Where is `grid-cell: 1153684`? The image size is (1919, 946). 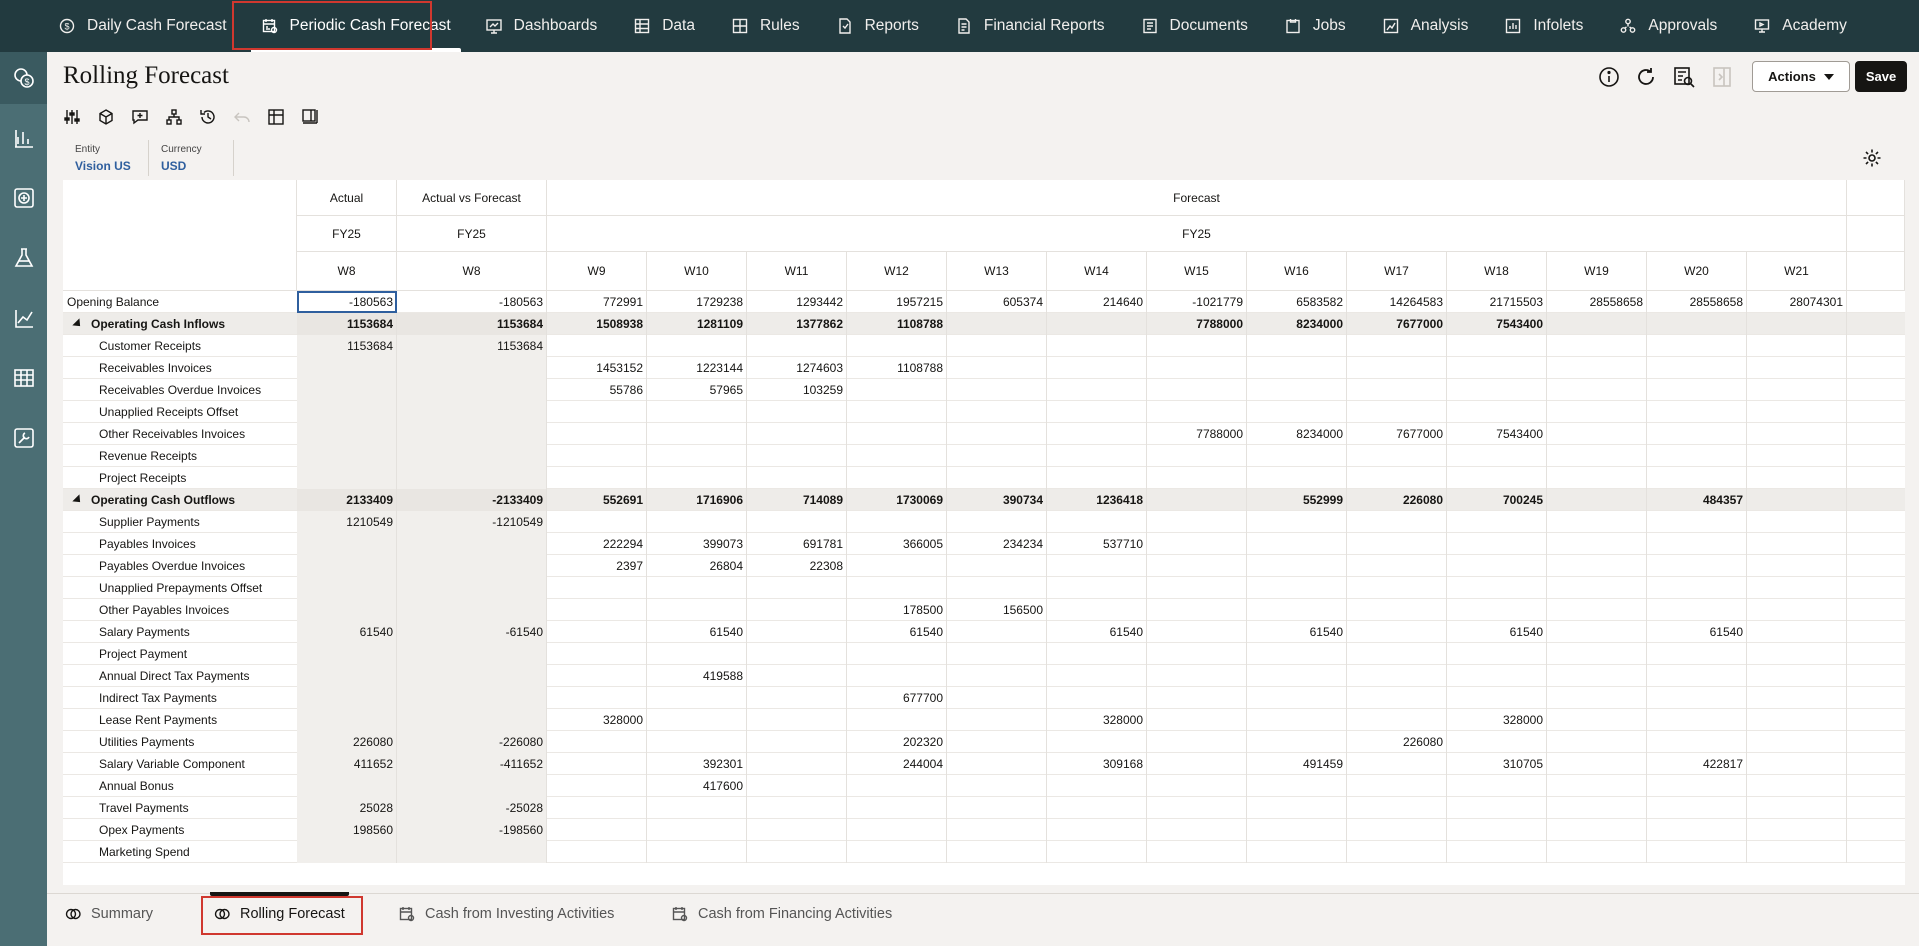
grid-cell: 1153684 is located at coordinates (347, 324).